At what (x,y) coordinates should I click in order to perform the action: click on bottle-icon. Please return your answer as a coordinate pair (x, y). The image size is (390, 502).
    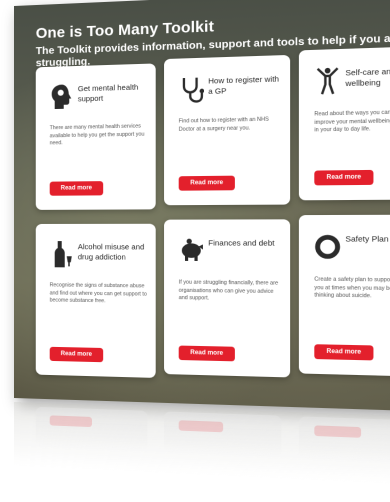
    Looking at the image, I should click on (62, 254).